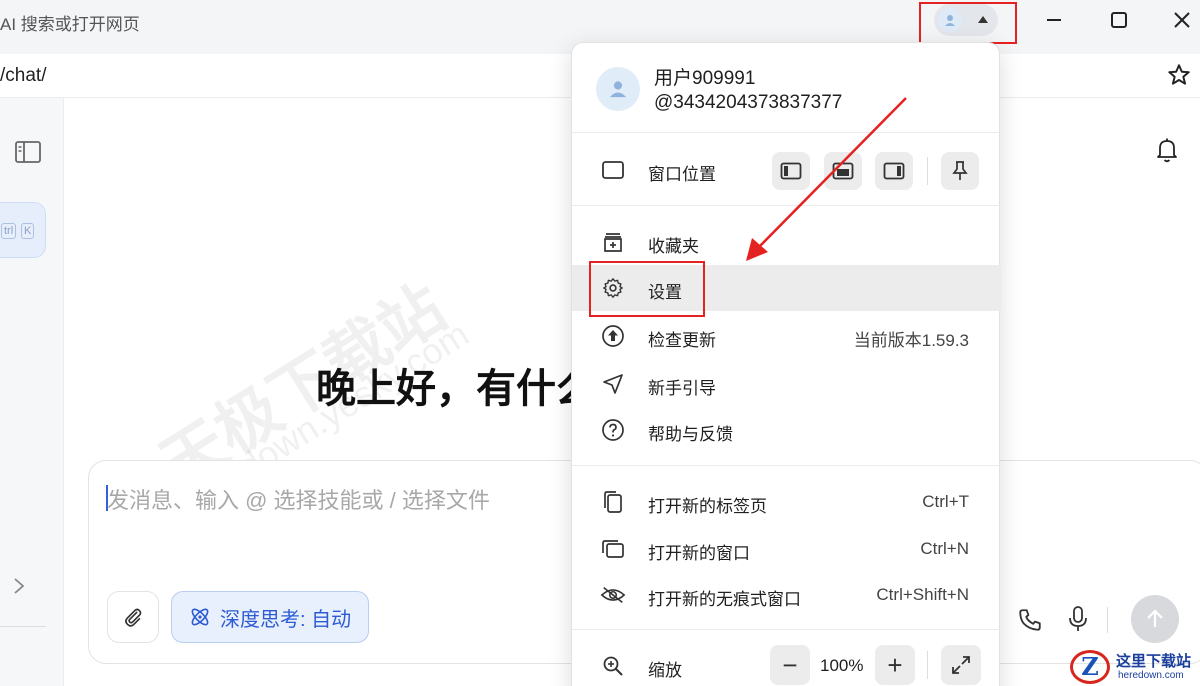  What do you see at coordinates (826, 179) in the screenshot?
I see `annotation-arrow` at bounding box center [826, 179].